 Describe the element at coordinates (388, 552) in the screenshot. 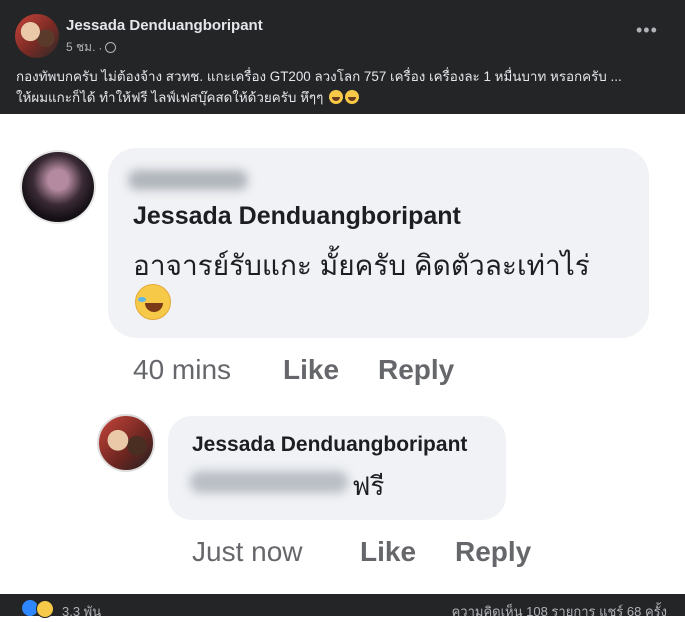

I see `reply-like-button: Like` at that location.